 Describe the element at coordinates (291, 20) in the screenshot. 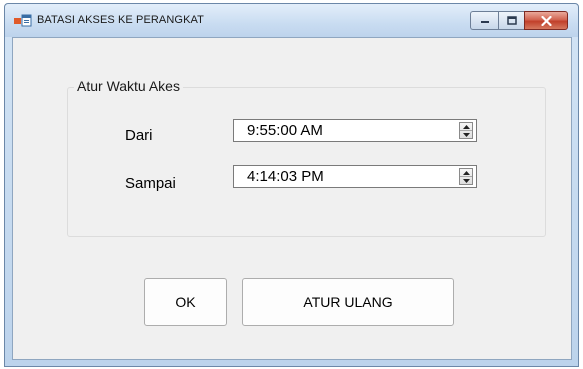

I see `title-bar: BATASI AKSES KE PERANGKAT` at that location.